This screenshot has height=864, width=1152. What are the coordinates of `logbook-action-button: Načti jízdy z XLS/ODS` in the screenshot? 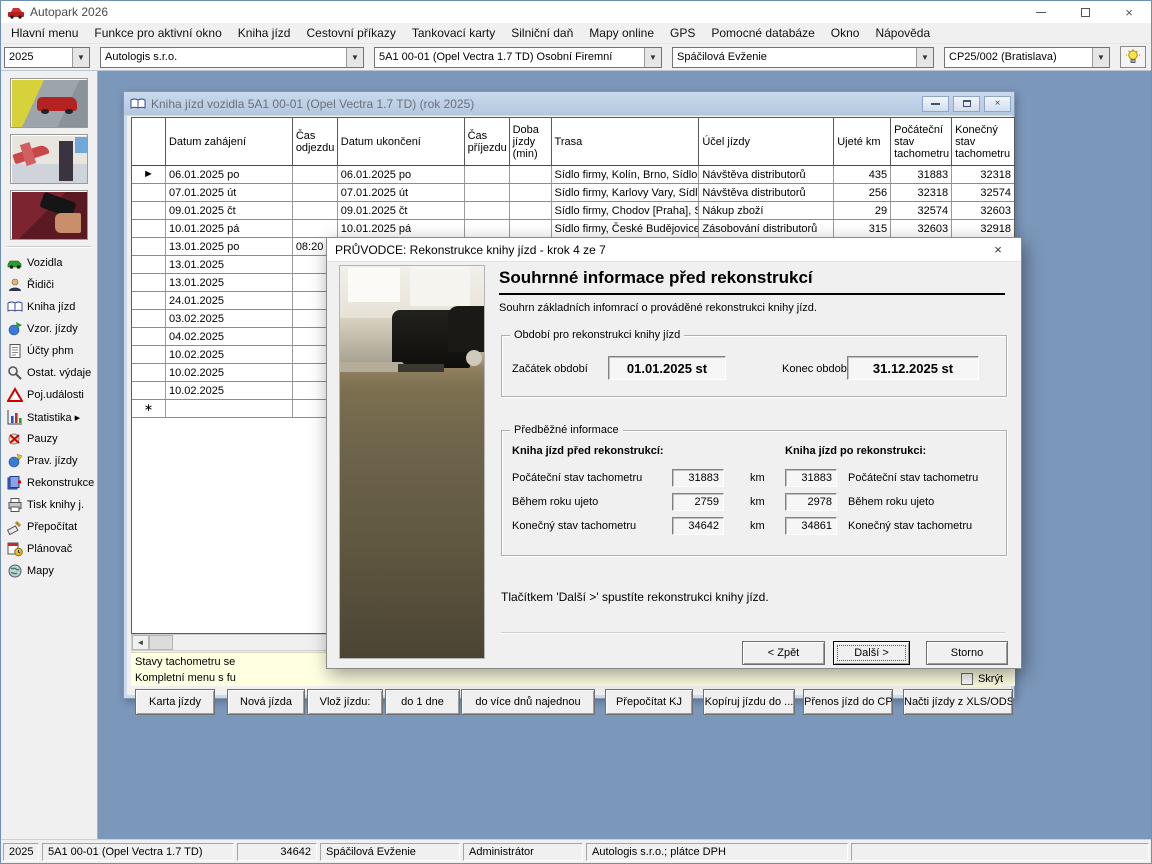 It's located at (958, 702).